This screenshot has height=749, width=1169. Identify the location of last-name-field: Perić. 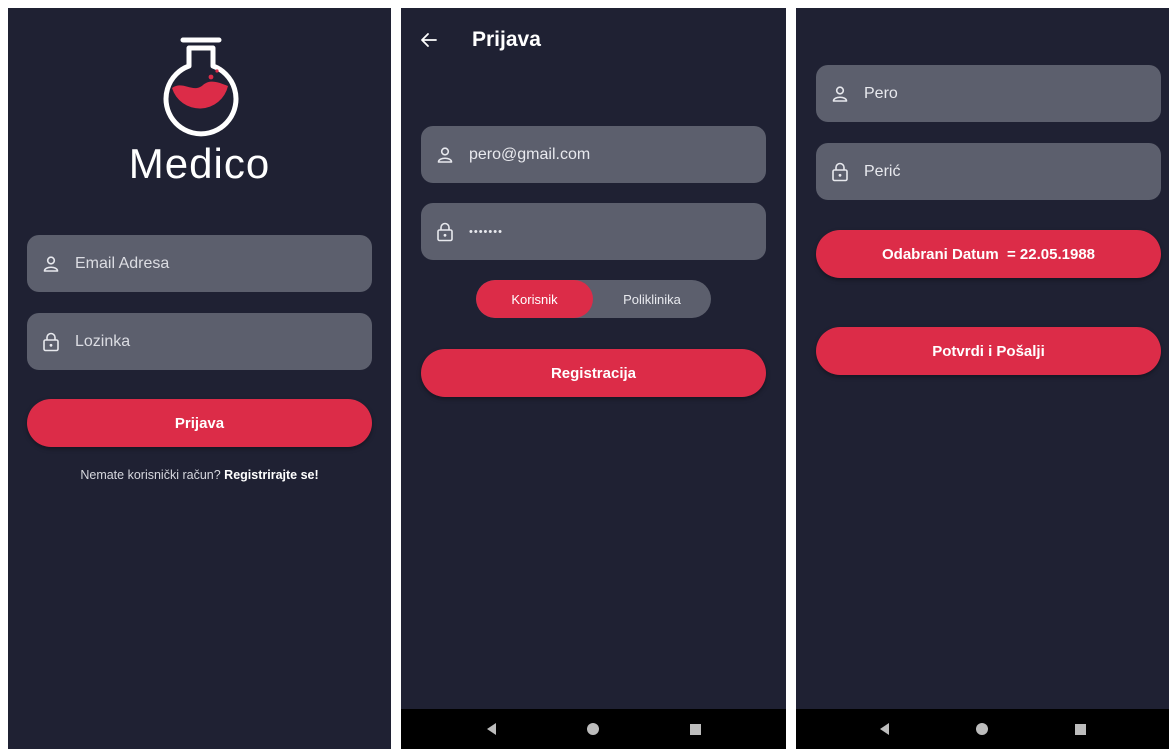
(988, 171).